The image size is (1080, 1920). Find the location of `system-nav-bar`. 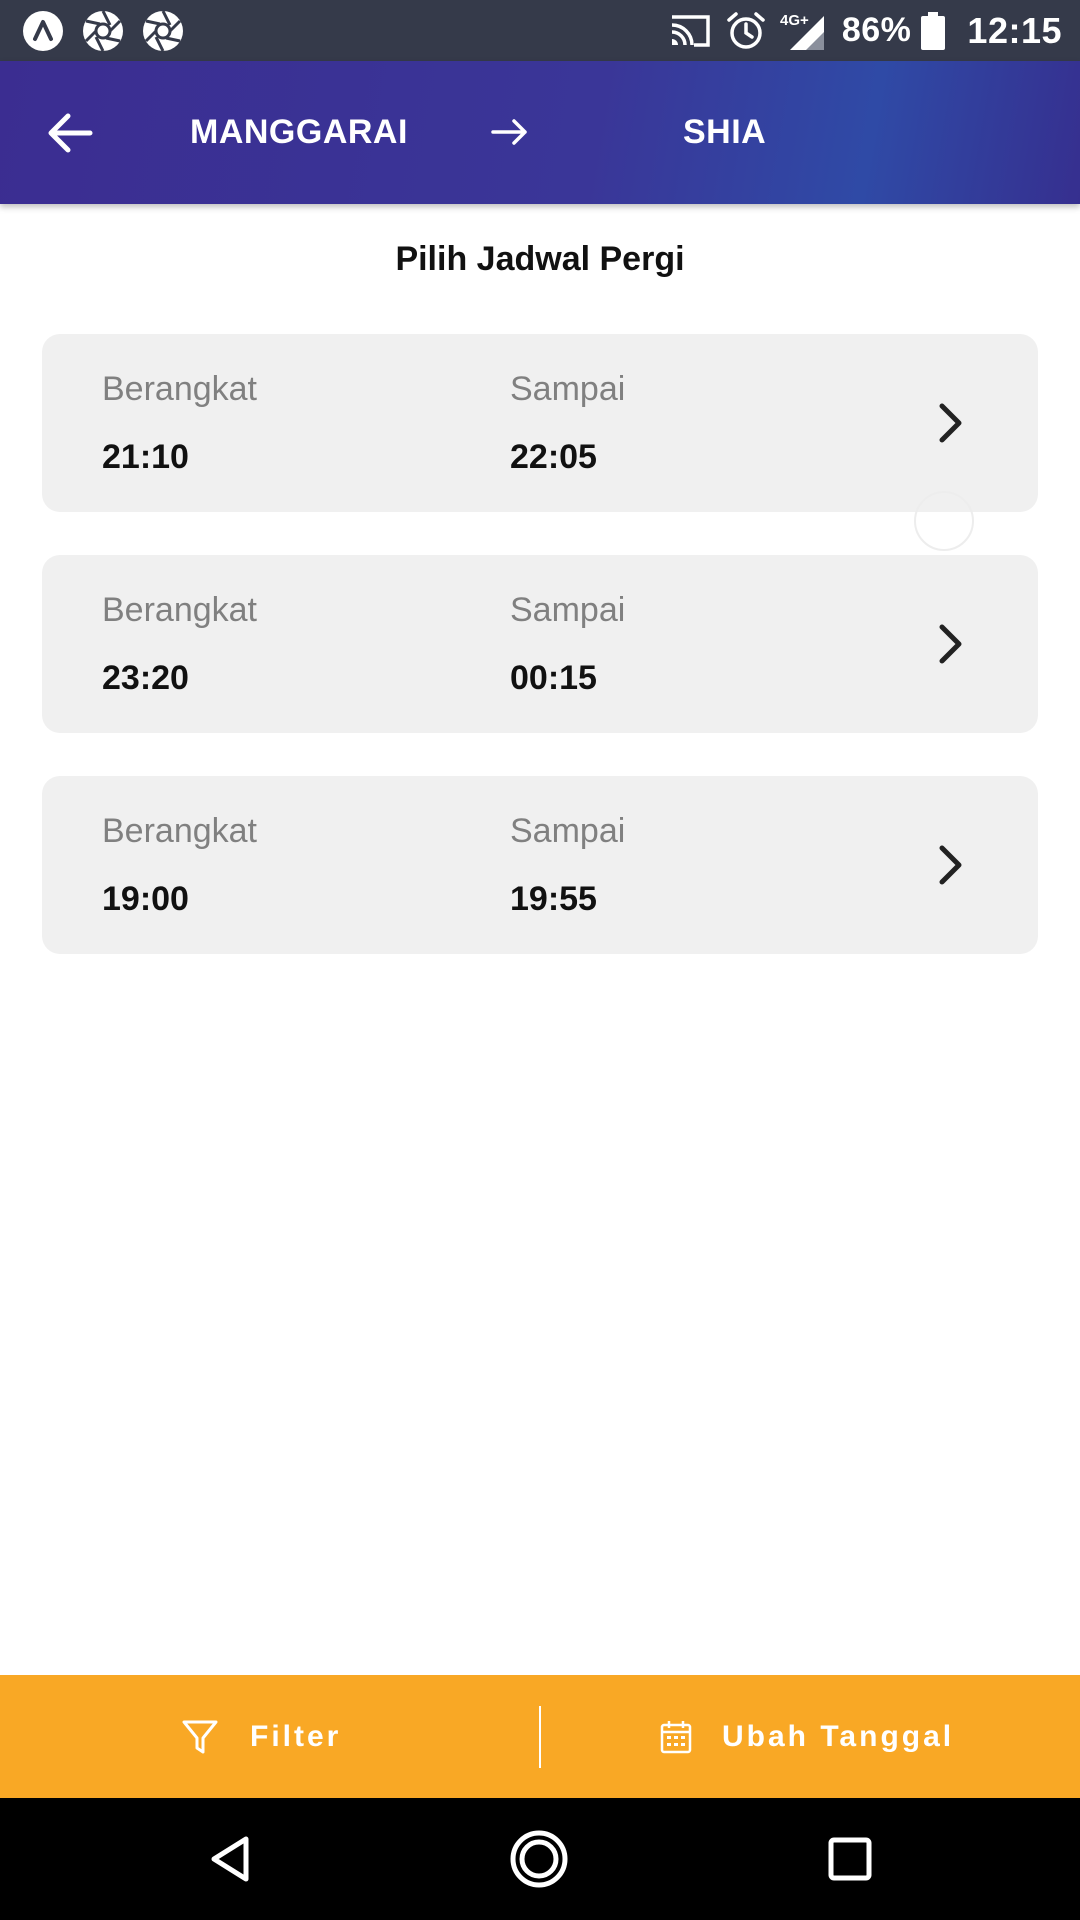

system-nav-bar is located at coordinates (540, 1859).